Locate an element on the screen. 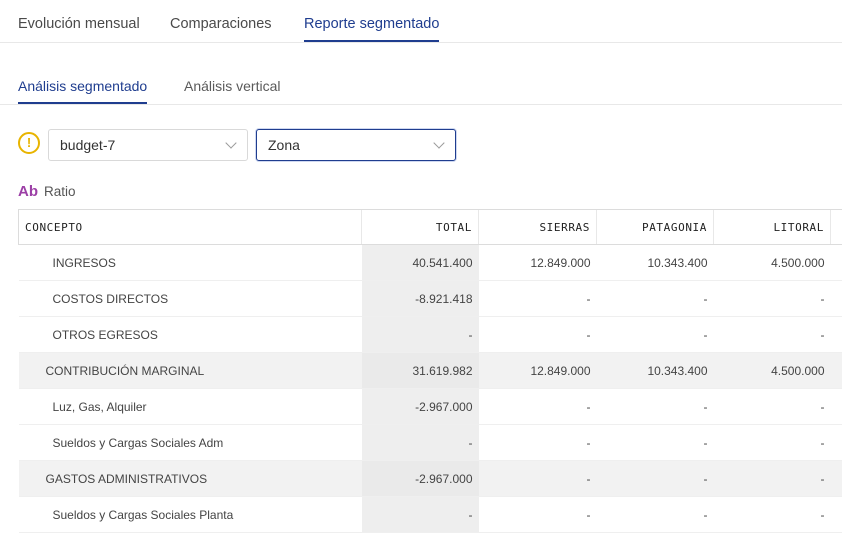 This screenshot has height=534, width=842. zone-select: Zona is located at coordinates (356, 145).